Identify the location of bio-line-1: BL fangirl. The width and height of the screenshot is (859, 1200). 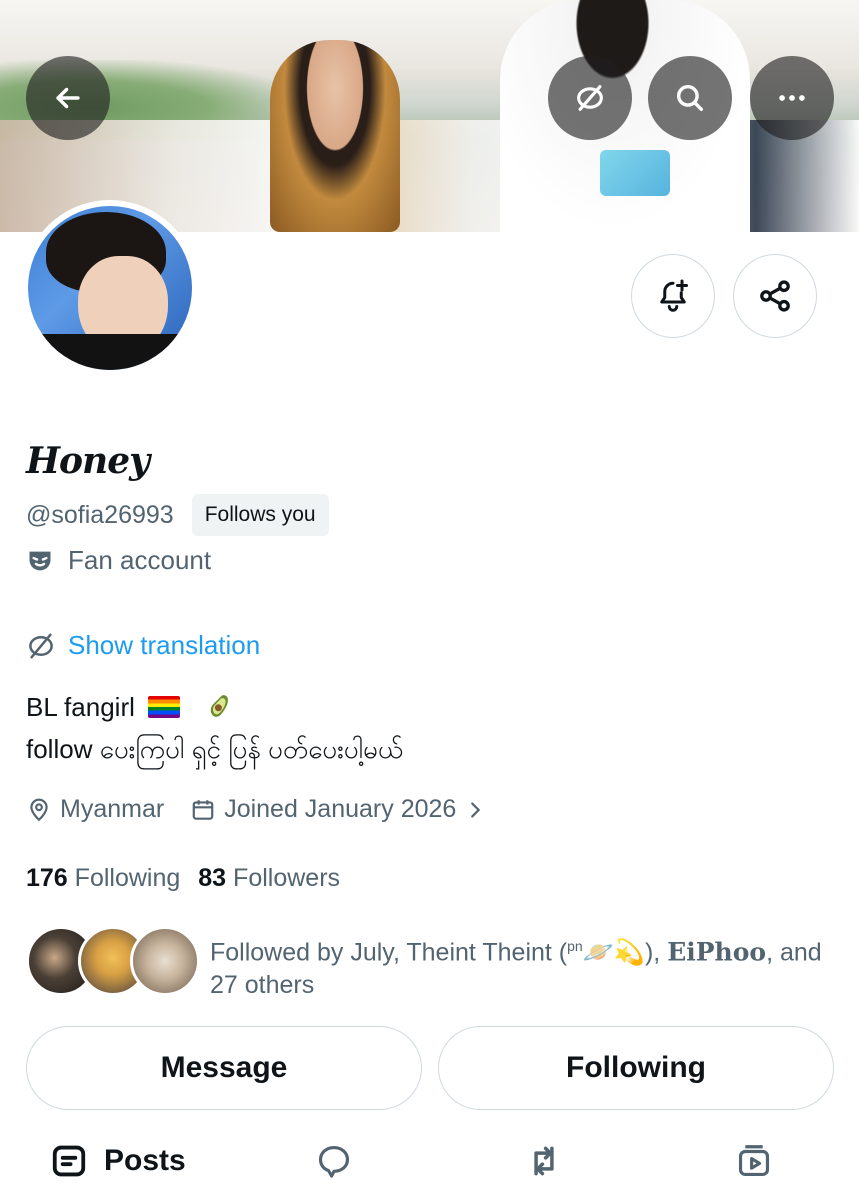
(214, 707).